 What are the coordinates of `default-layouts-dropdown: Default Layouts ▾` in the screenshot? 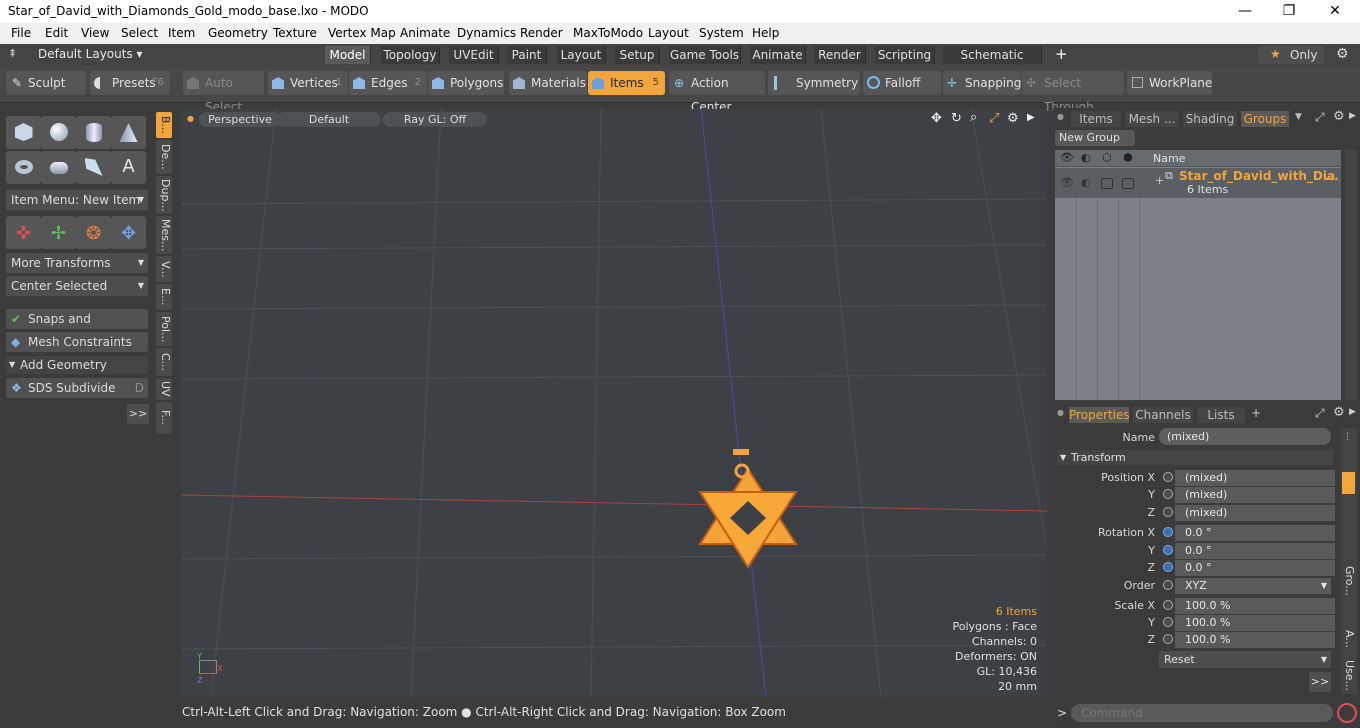 It's located at (90, 54).